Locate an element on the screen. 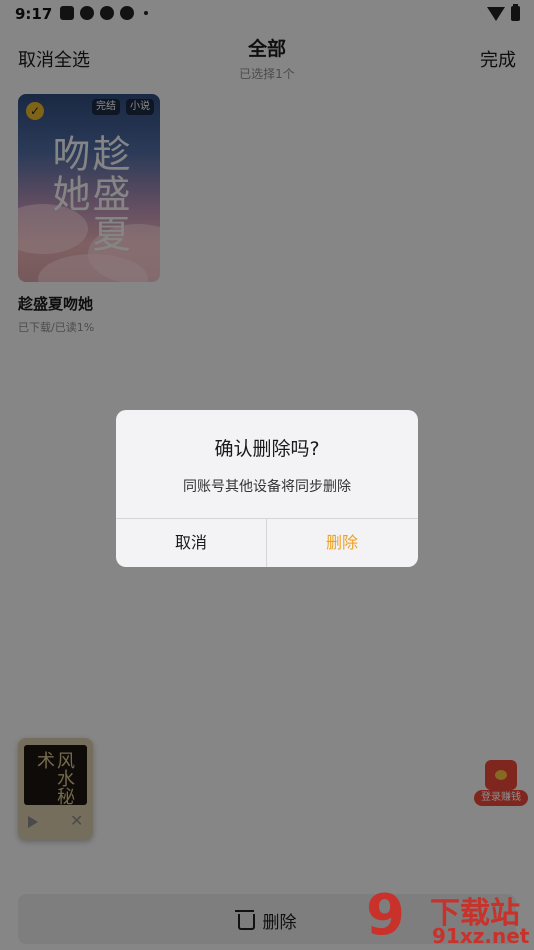 The width and height of the screenshot is (534, 950). watermark: 9 下载站 91xz.net is located at coordinates (450, 917).